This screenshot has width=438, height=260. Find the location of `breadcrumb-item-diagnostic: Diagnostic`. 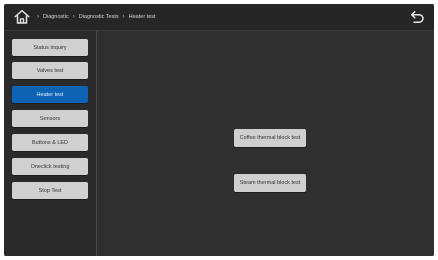

breadcrumb-item-diagnostic: Diagnostic is located at coordinates (56, 17).